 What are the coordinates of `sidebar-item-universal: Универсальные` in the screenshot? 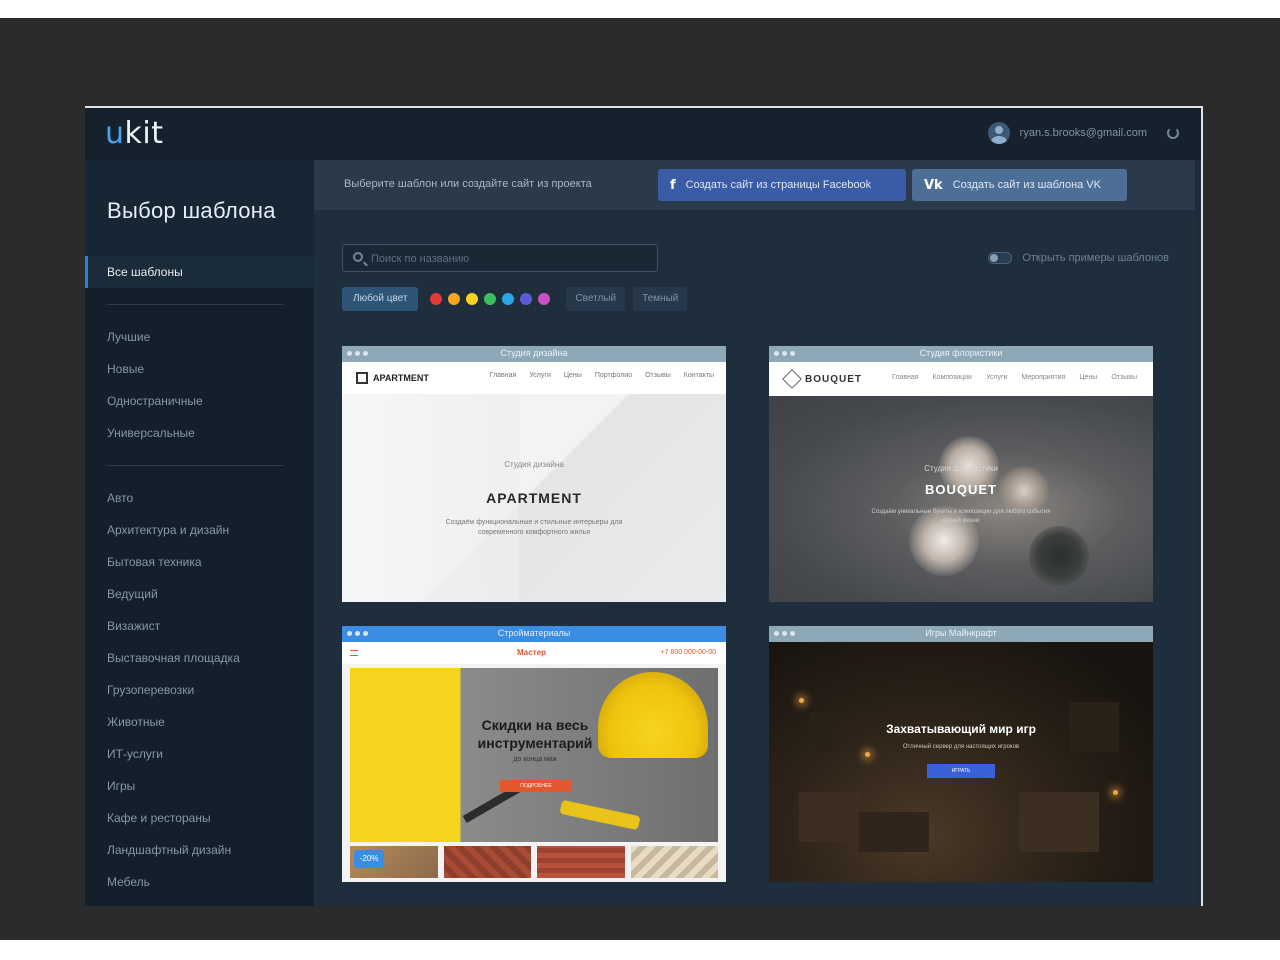 It's located at (199, 433).